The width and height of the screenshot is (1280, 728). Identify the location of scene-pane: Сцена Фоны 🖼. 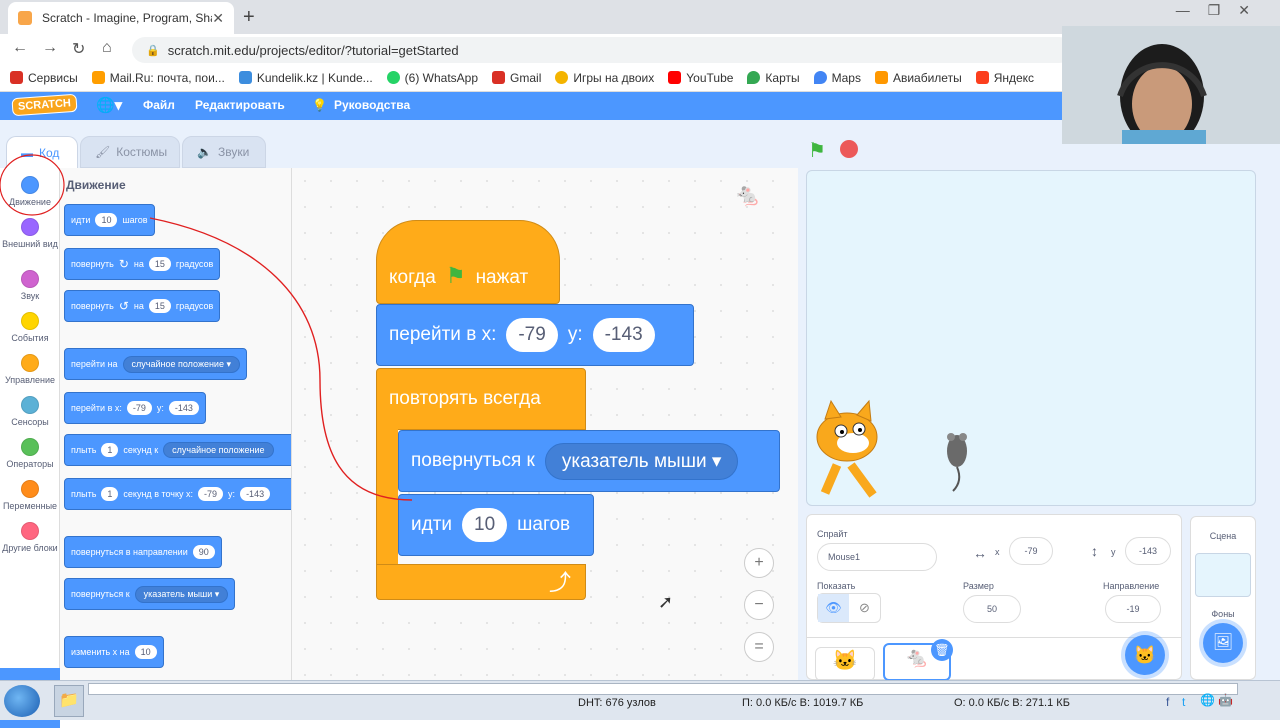
(1223, 598).